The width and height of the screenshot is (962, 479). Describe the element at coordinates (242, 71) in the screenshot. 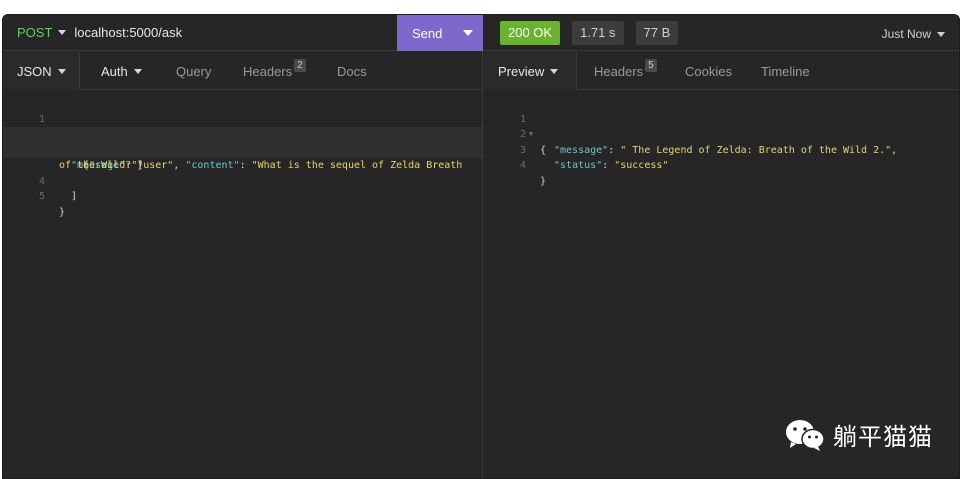

I see `request-tabs: JSON Auth Query Headers 2 Docs` at that location.